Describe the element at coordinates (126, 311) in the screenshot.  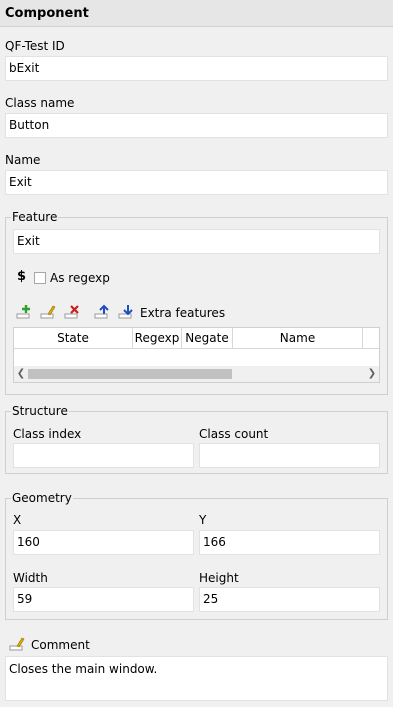
I see `move-down-icon` at that location.